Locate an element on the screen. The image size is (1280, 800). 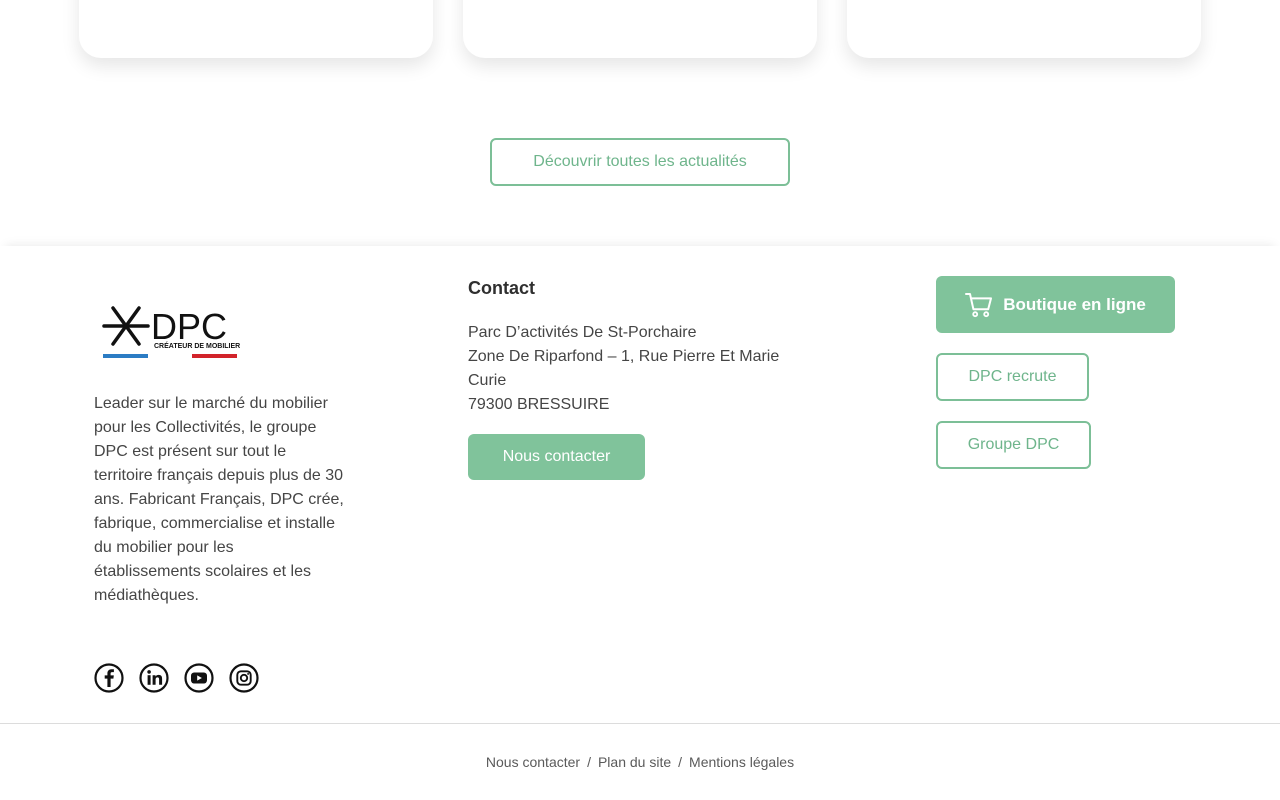
all-news-button: Découvrir toutes les actualités is located at coordinates (640, 162).